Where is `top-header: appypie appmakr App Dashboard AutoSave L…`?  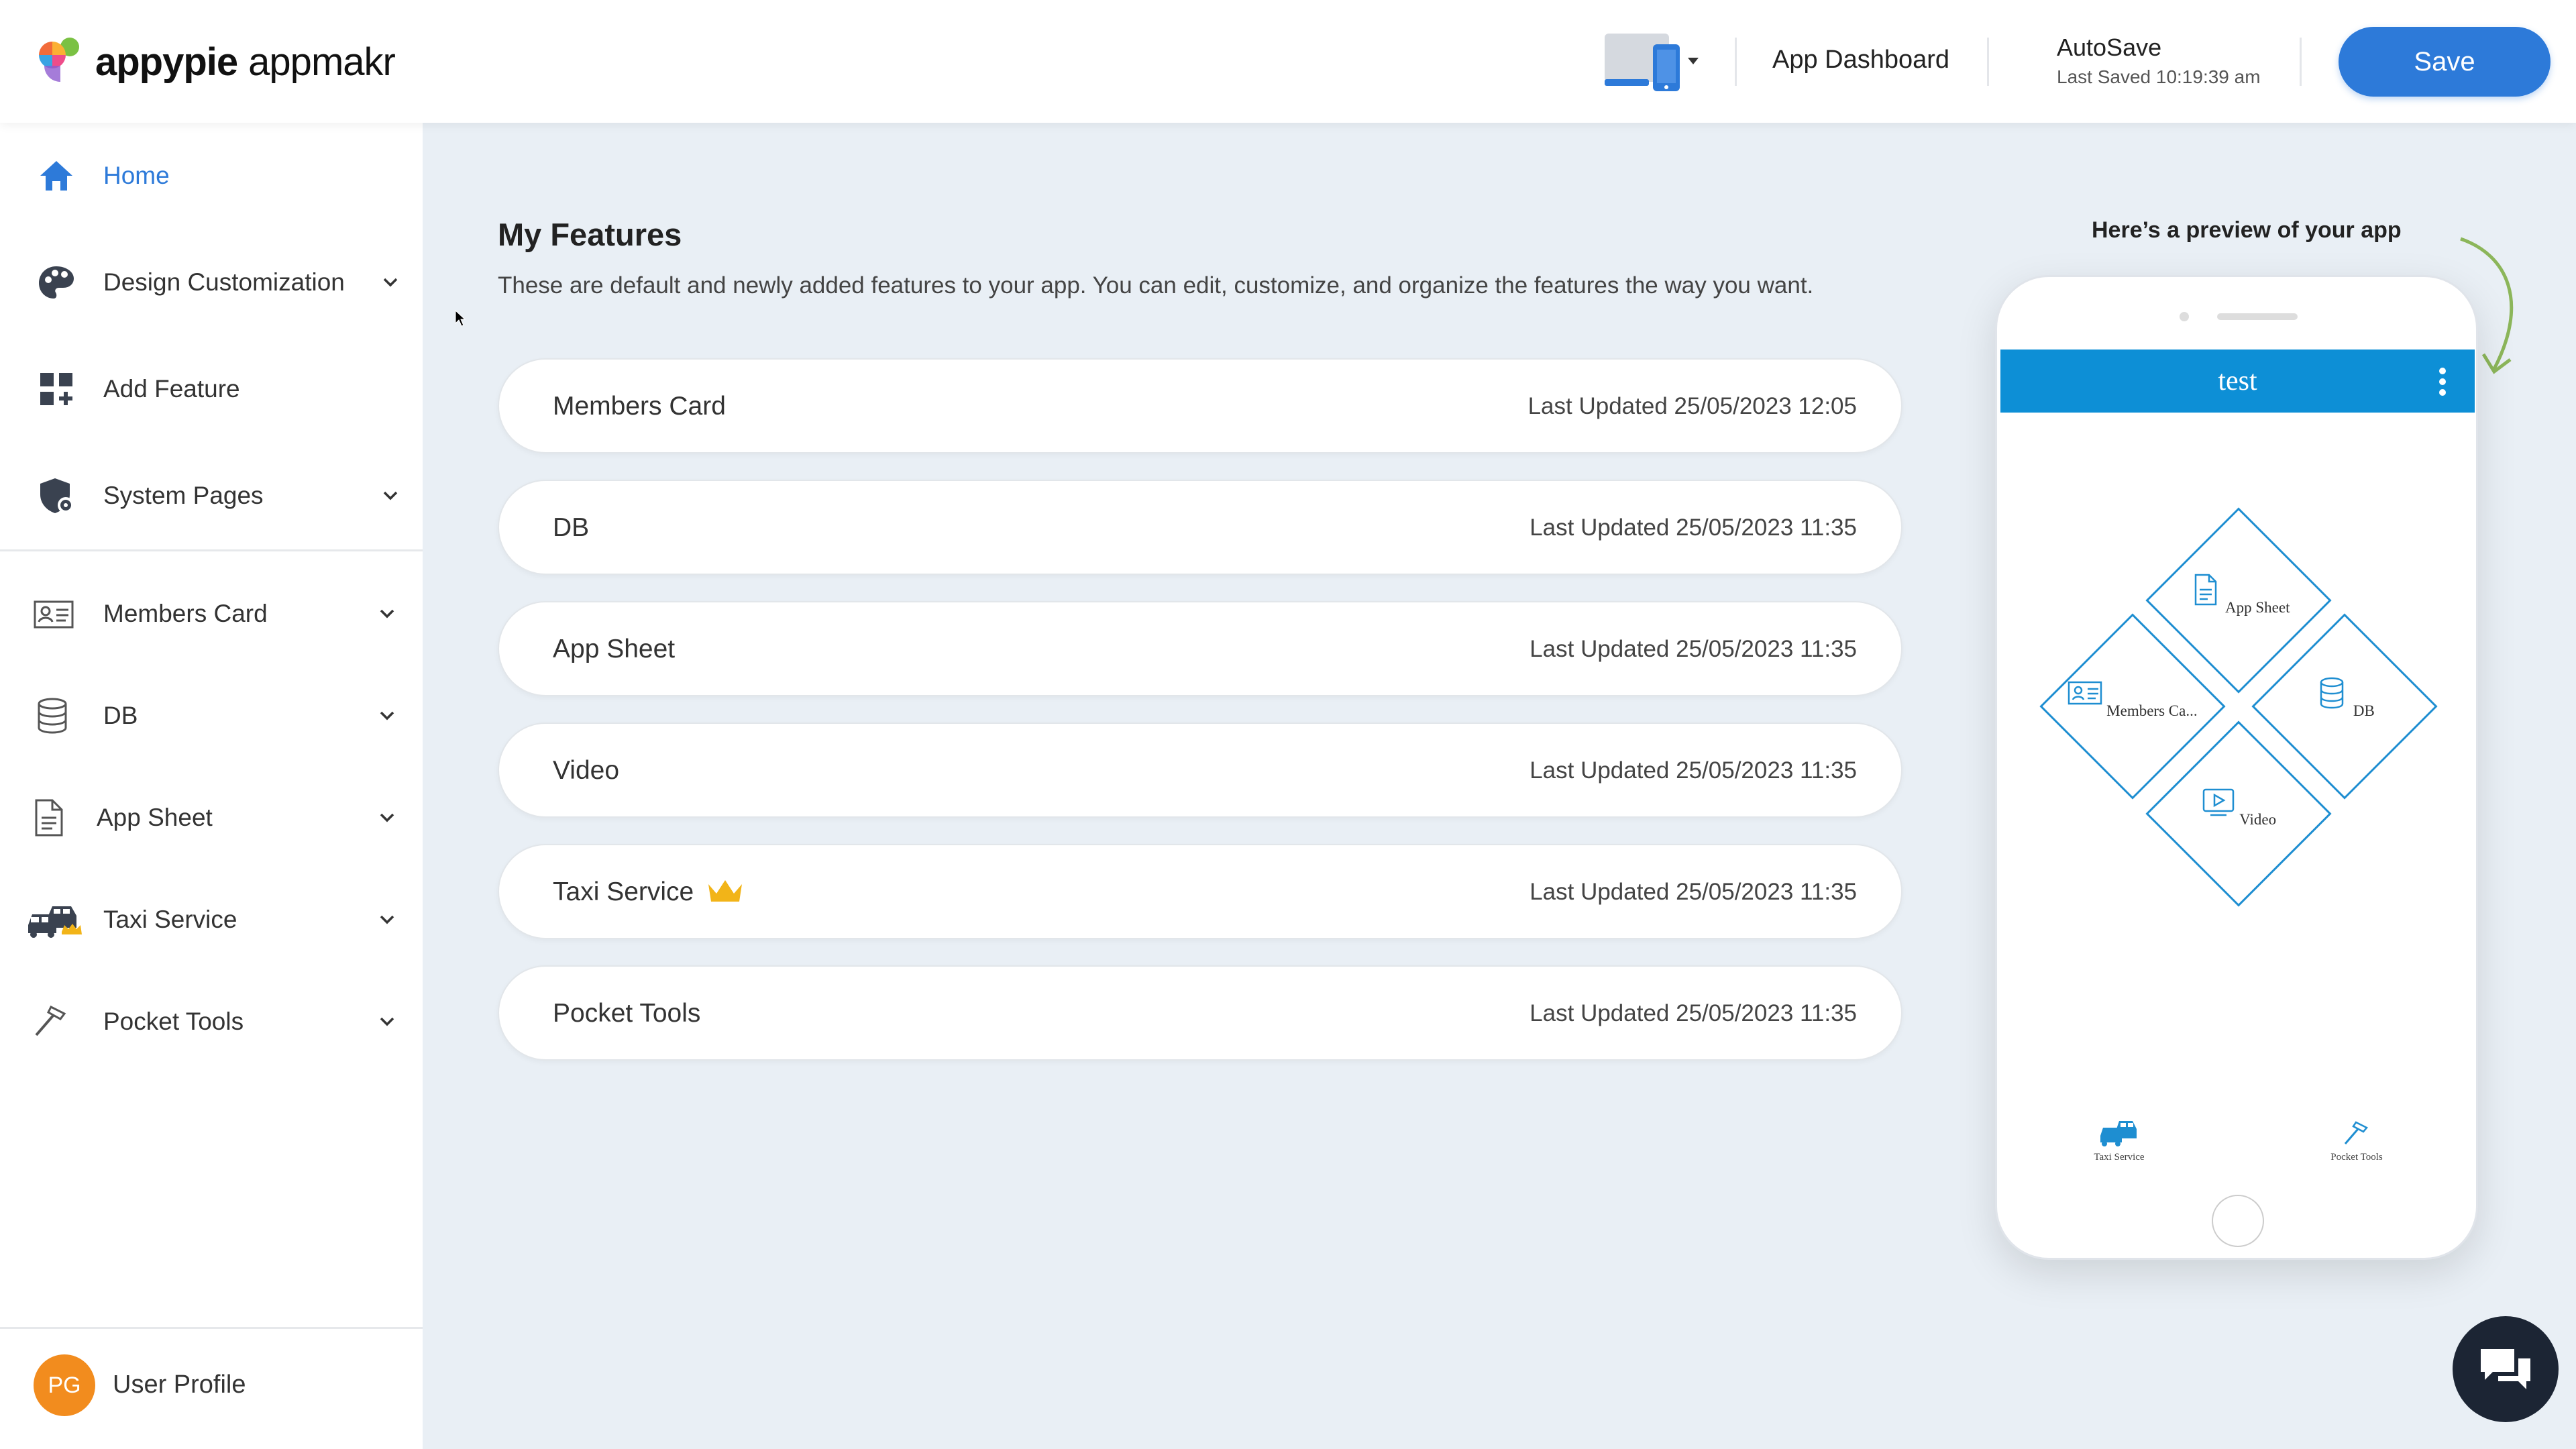 top-header: appypie appmakr App Dashboard AutoSave L… is located at coordinates (1288, 61).